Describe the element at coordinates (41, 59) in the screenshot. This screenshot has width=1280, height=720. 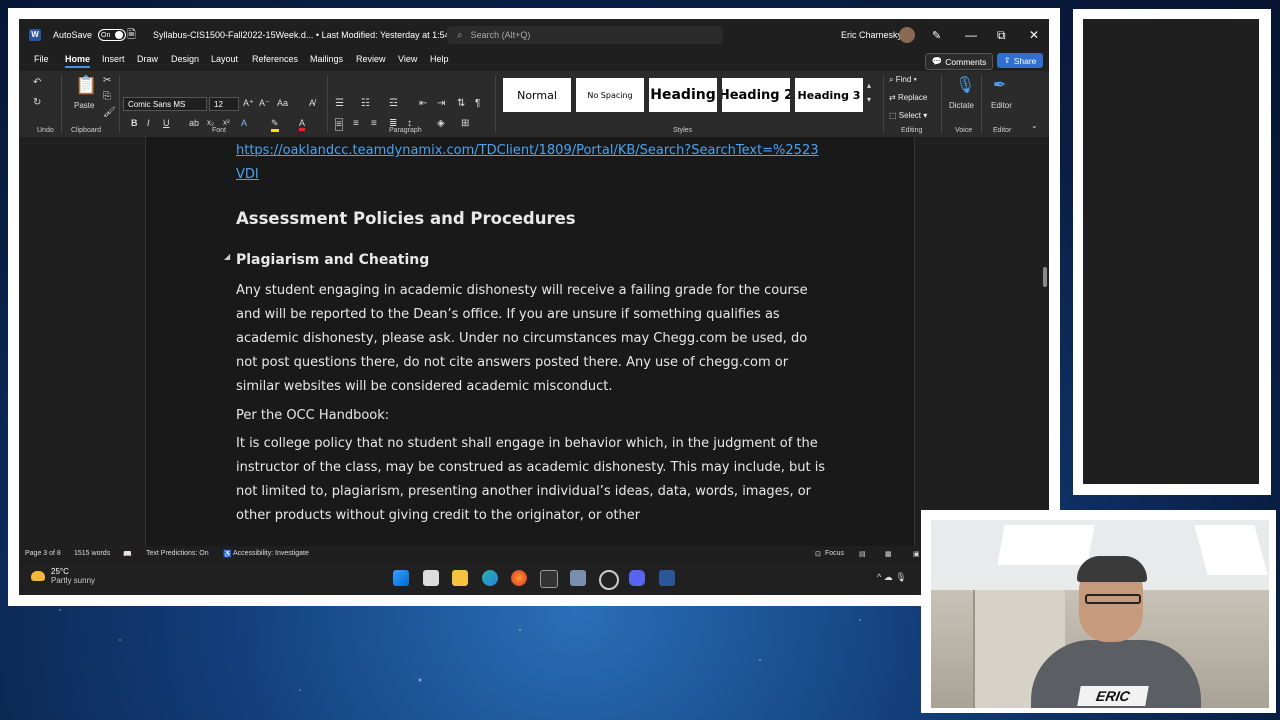
I see `tab-file: File` at that location.